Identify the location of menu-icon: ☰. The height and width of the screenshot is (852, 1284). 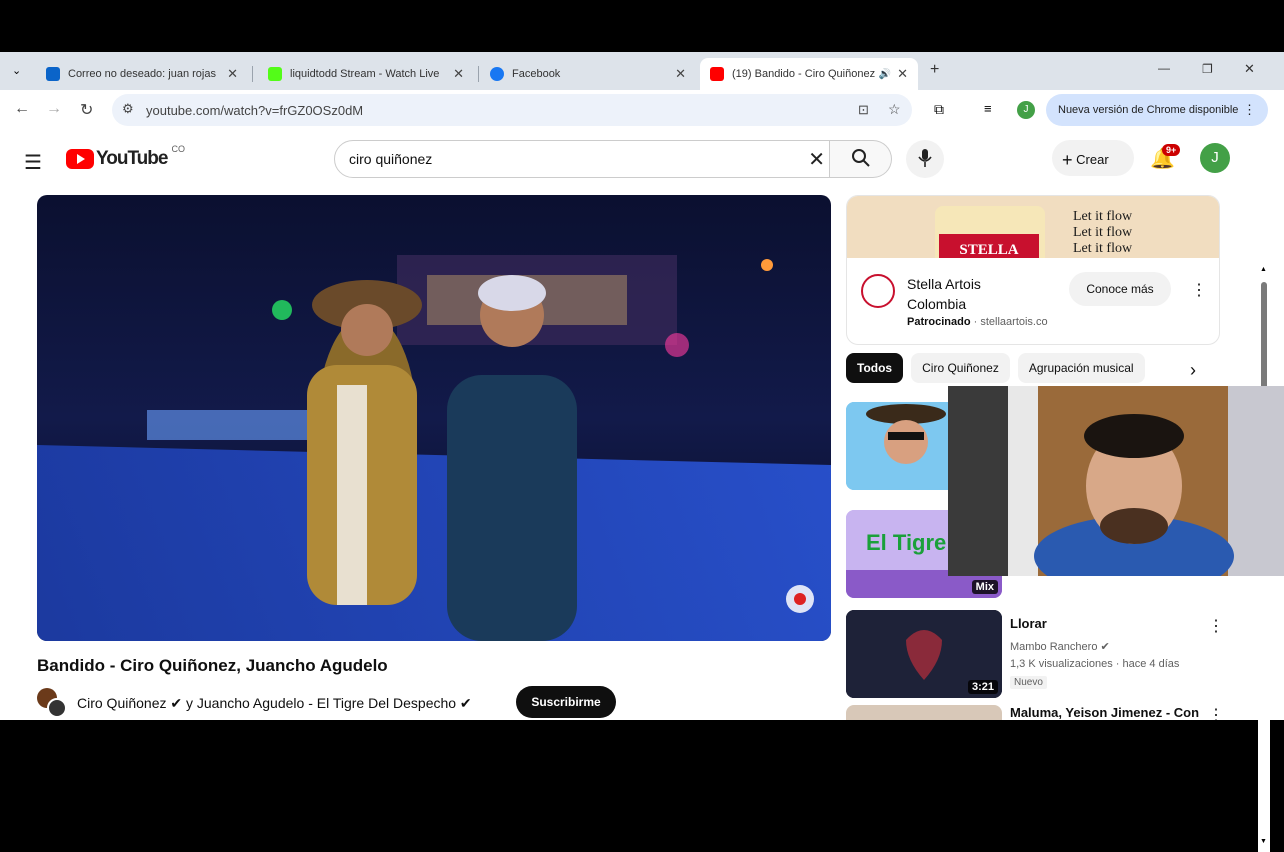
(33, 162).